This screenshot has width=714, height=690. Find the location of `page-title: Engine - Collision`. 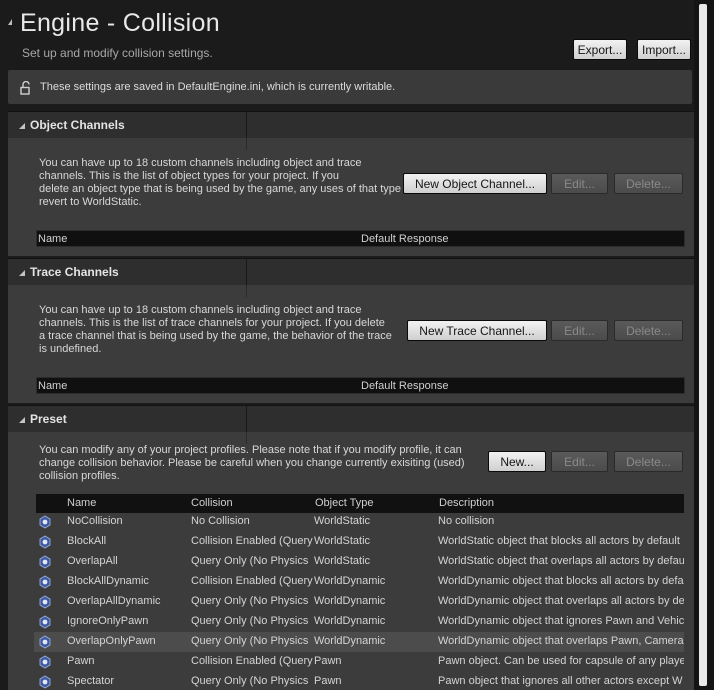

page-title: Engine - Collision is located at coordinates (120, 23).